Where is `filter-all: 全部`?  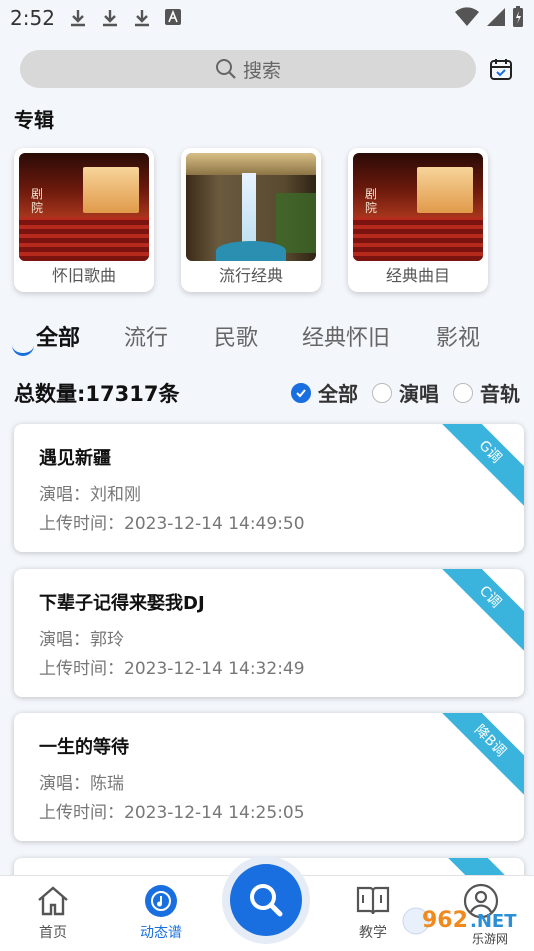
filter-all: 全部 is located at coordinates (324, 392).